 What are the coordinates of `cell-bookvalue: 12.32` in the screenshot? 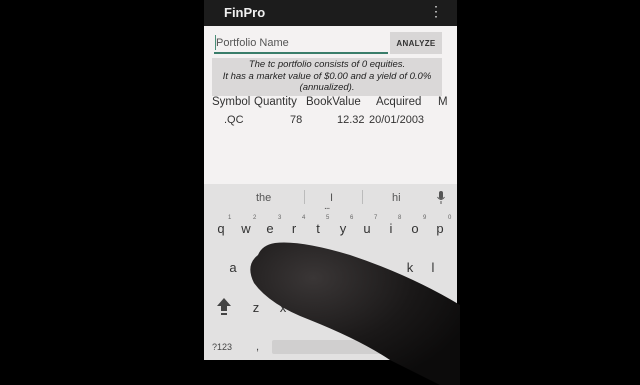 It's located at (351, 120).